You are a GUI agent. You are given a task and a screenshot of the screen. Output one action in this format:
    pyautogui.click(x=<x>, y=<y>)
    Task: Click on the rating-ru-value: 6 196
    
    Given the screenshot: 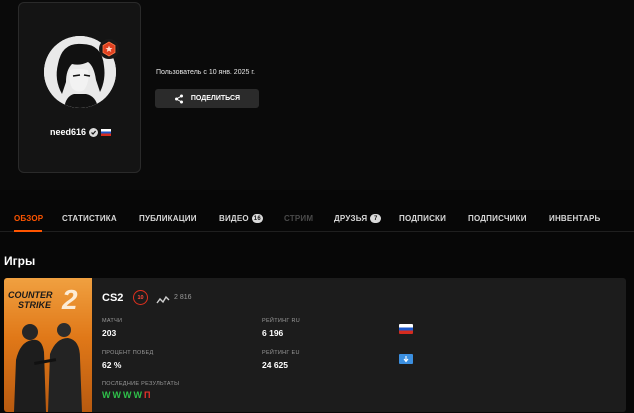 What is the action you would take?
    pyautogui.click(x=273, y=333)
    